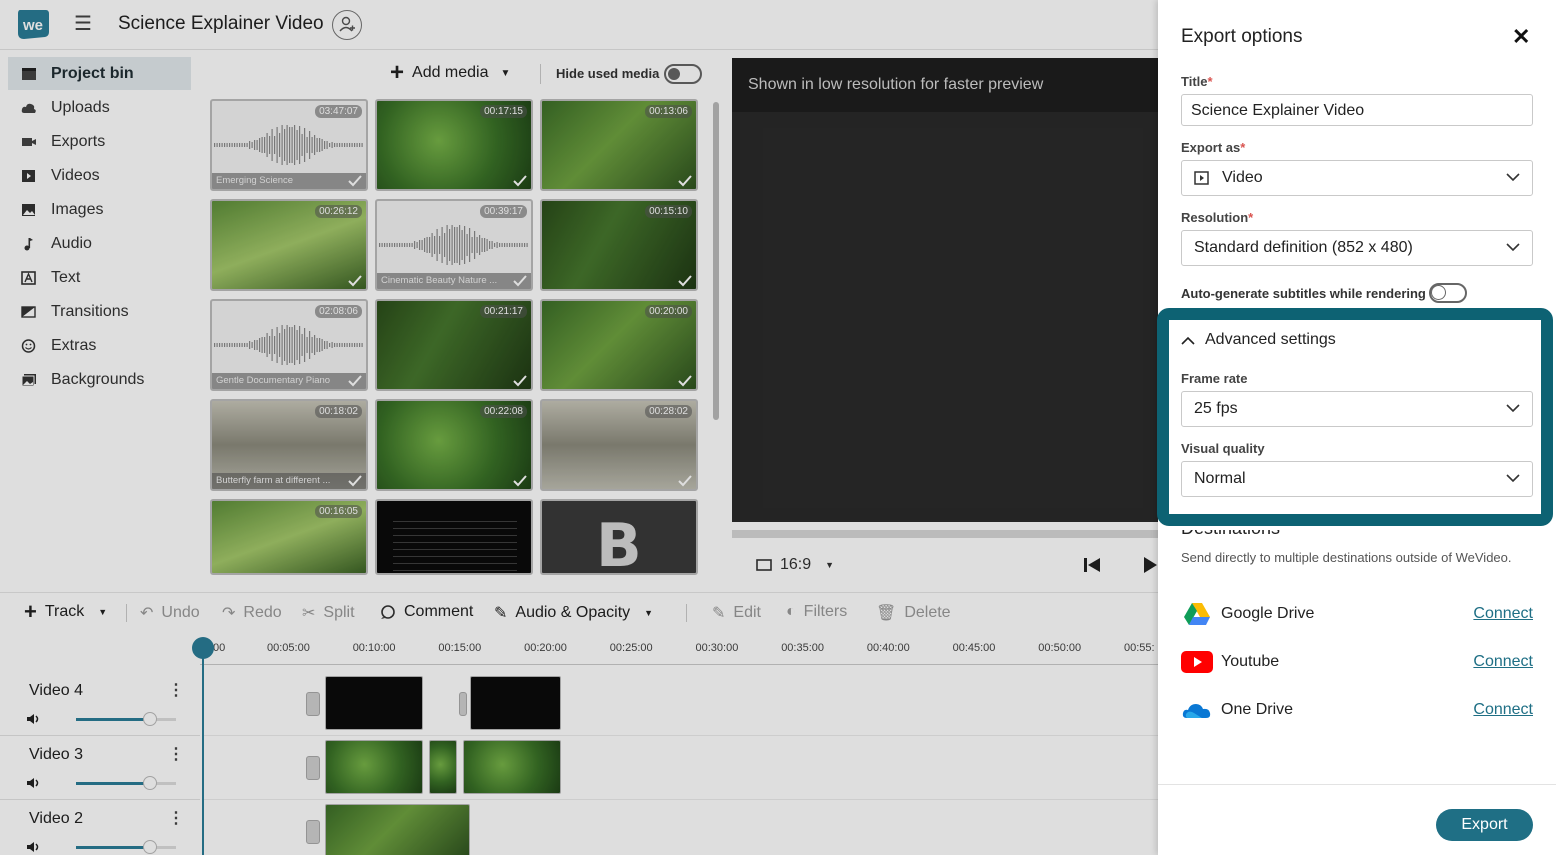  I want to click on destination-name: One Drive, so click(1257, 709).